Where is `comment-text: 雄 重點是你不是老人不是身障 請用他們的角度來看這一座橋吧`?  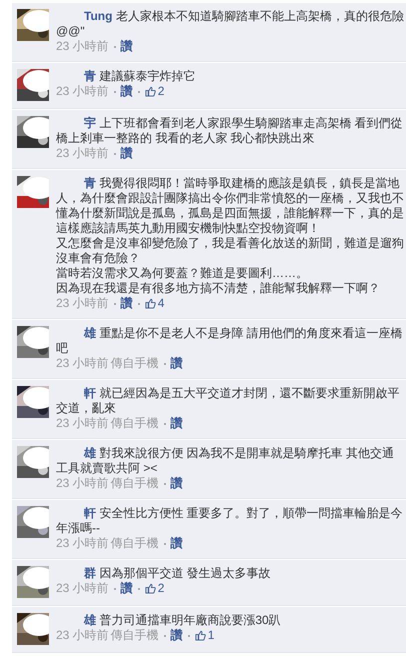 comment-text: 雄 重點是你不是老人不是身障 請用他們的角度來看這一座橋吧 is located at coordinates (230, 341).